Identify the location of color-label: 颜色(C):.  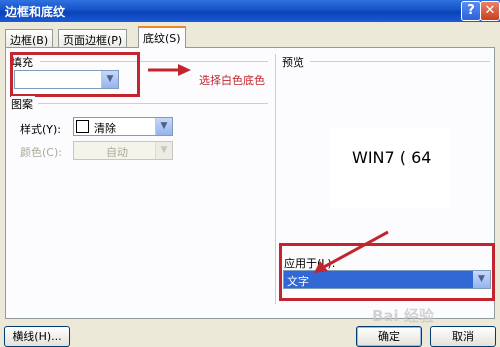
(41, 152).